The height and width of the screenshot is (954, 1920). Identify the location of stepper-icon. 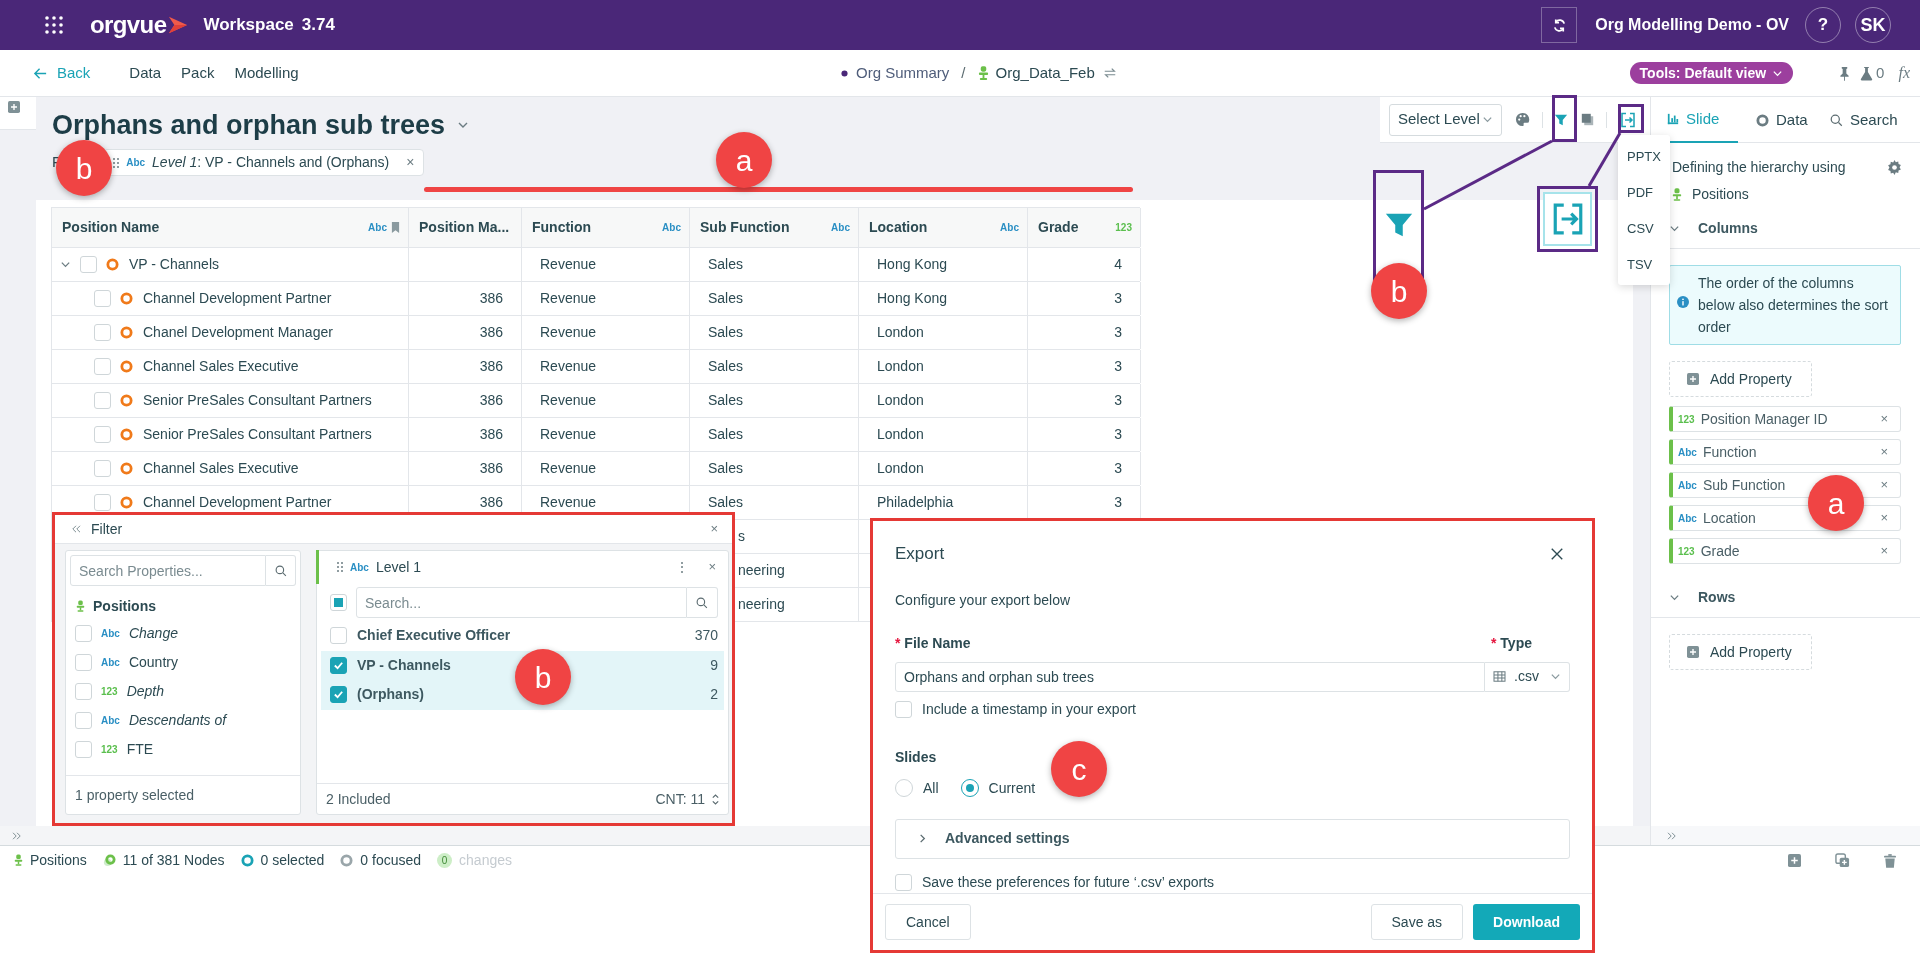
(715, 799).